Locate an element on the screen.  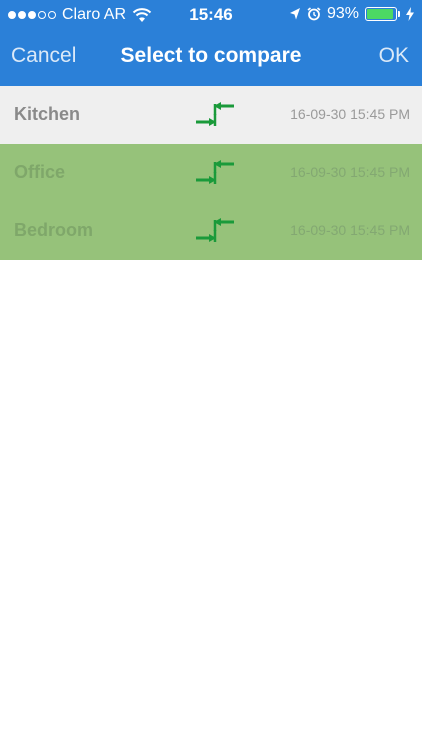
room-row: Bedroom 16-09-30 15:45 PM is located at coordinates (211, 231).